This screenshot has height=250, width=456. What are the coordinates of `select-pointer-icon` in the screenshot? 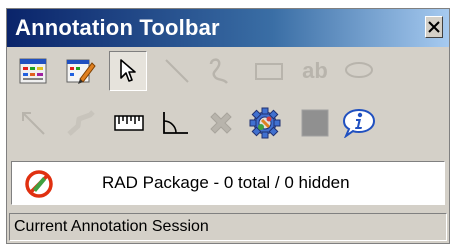 It's located at (128, 70).